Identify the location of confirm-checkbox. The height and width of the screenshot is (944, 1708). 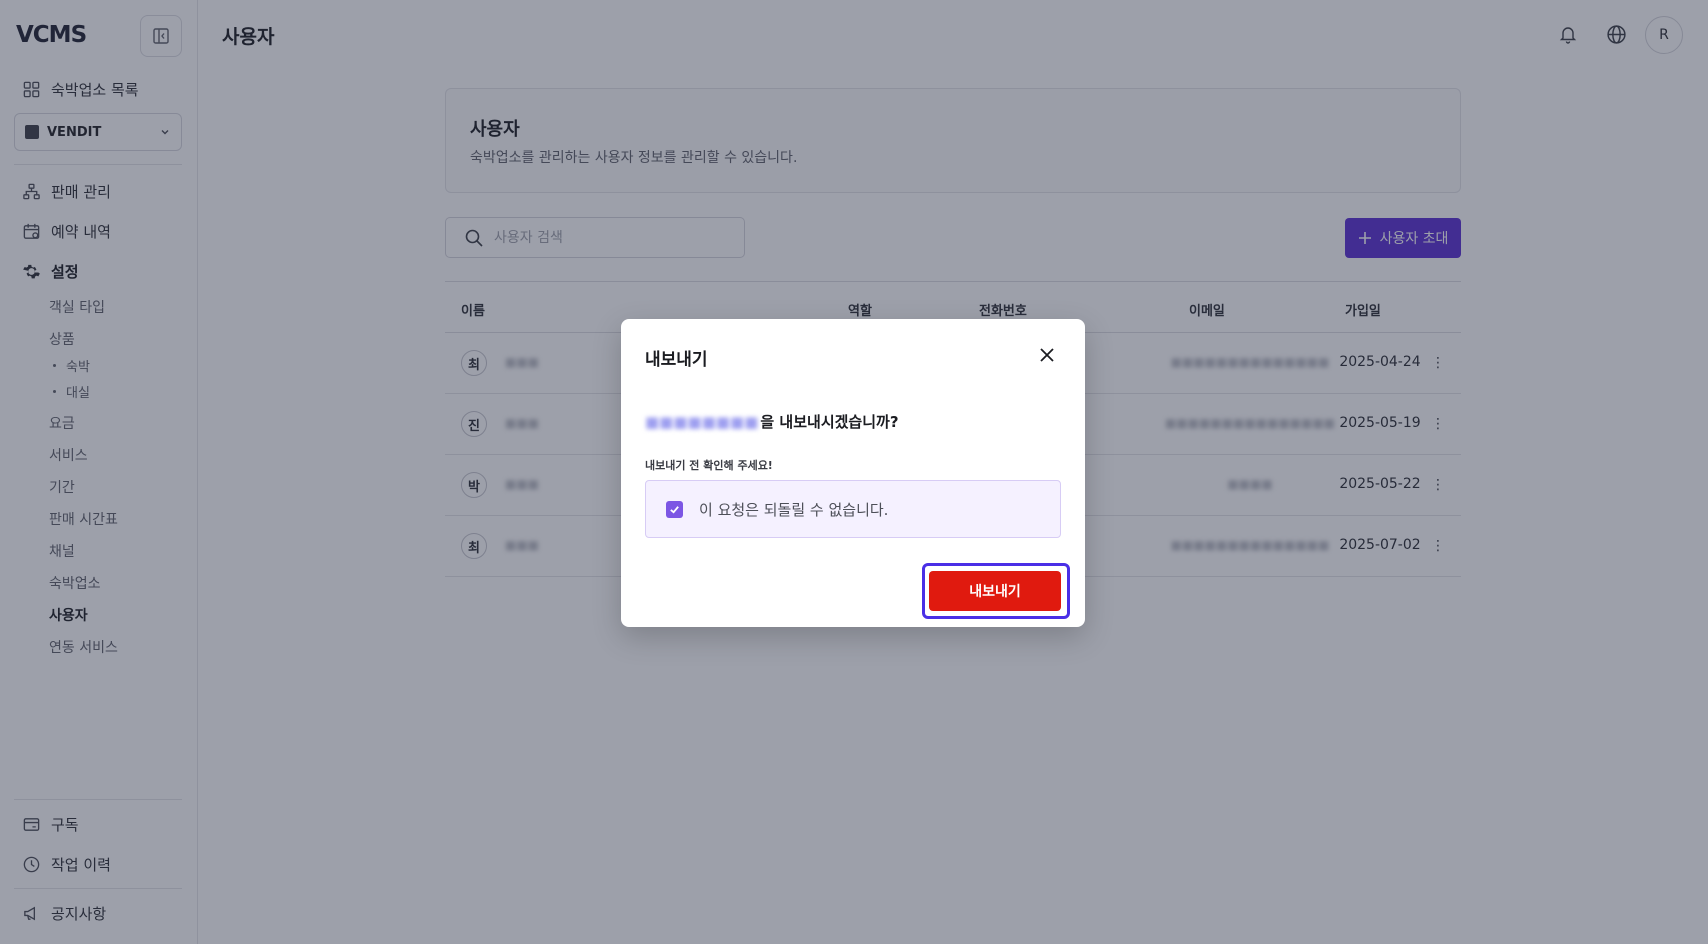
(674, 509).